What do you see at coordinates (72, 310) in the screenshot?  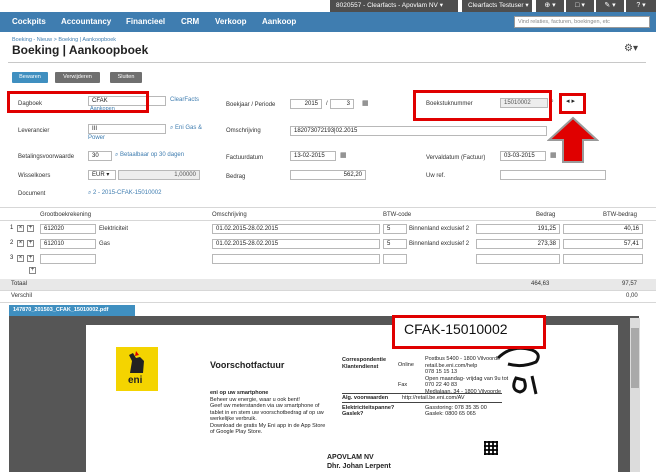 I see `attachment-tab: 147870_201503_CFAK_15010002.pdf` at bounding box center [72, 310].